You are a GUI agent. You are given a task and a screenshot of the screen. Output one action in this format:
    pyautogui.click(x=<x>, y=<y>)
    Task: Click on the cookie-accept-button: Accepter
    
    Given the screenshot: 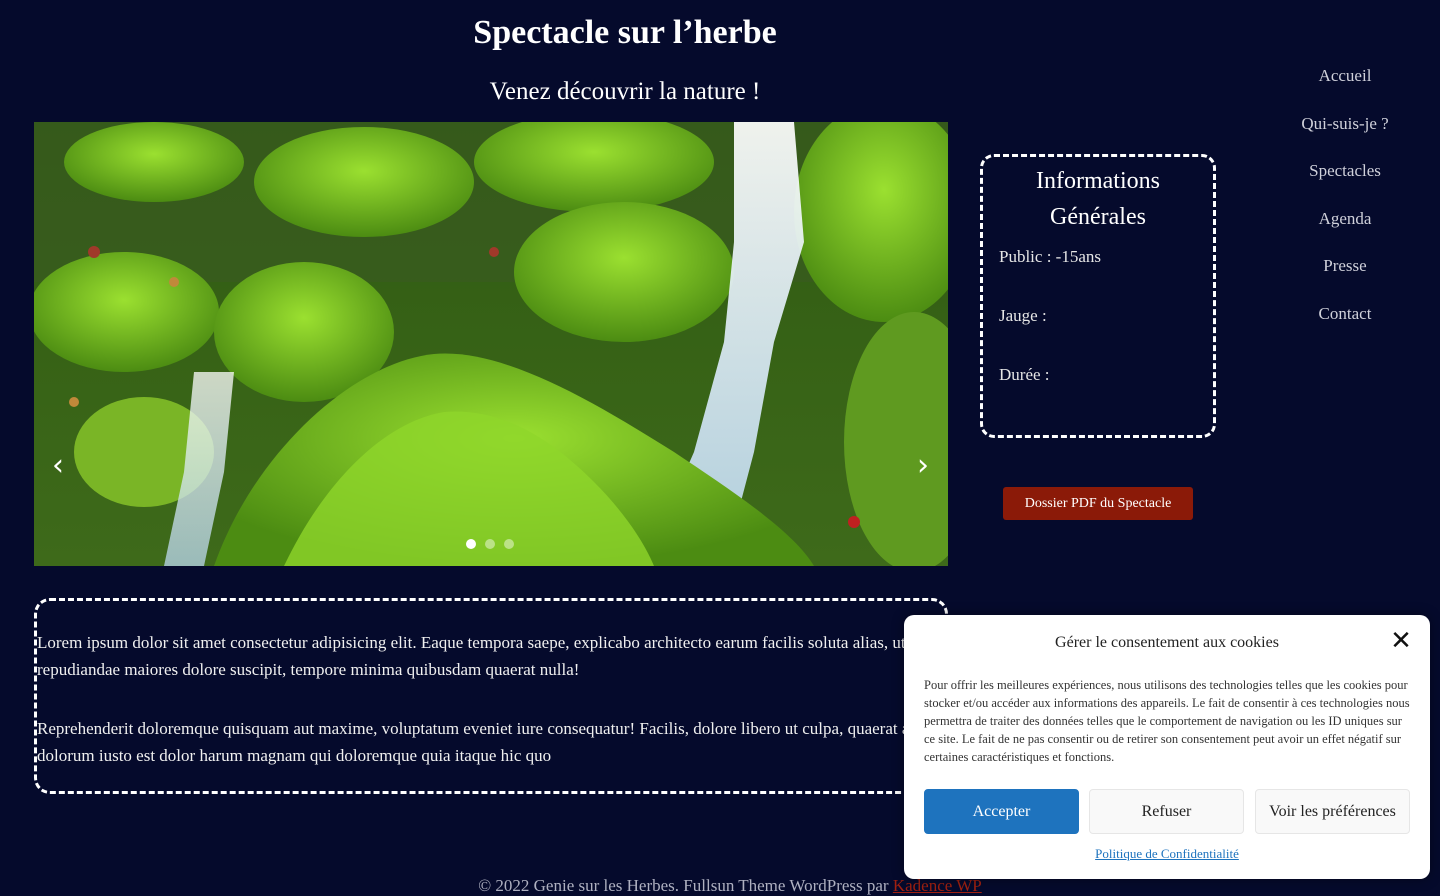 What is the action you would take?
    pyautogui.click(x=1001, y=811)
    